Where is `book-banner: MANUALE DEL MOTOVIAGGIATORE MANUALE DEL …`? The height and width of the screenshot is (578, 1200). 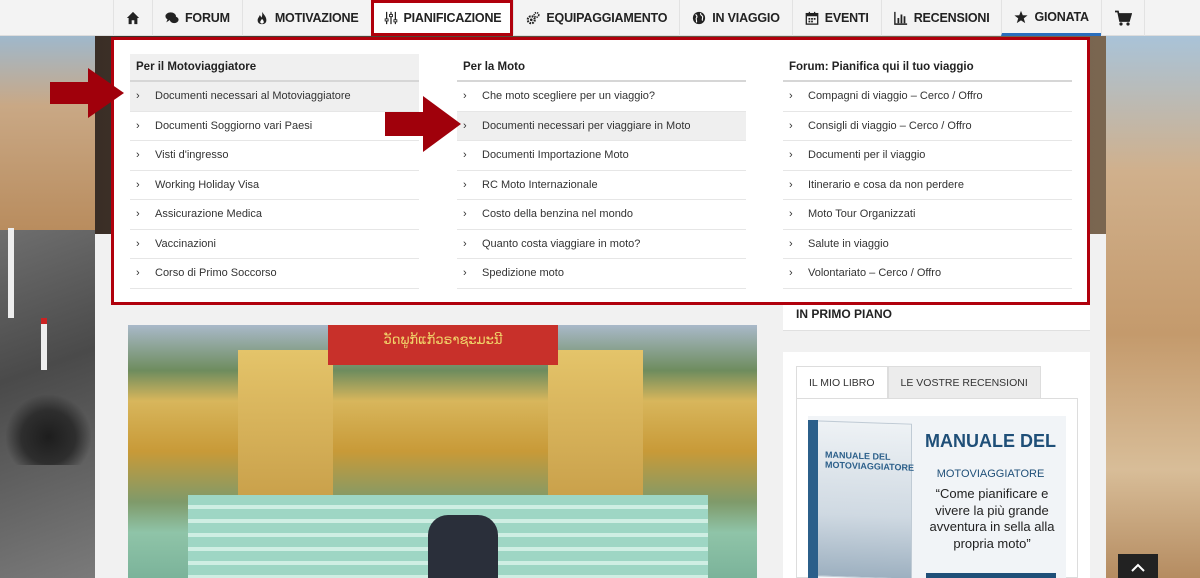
book-banner: MANUALE DEL MOTOVIAGGIATORE MANUALE DEL … is located at coordinates (937, 497).